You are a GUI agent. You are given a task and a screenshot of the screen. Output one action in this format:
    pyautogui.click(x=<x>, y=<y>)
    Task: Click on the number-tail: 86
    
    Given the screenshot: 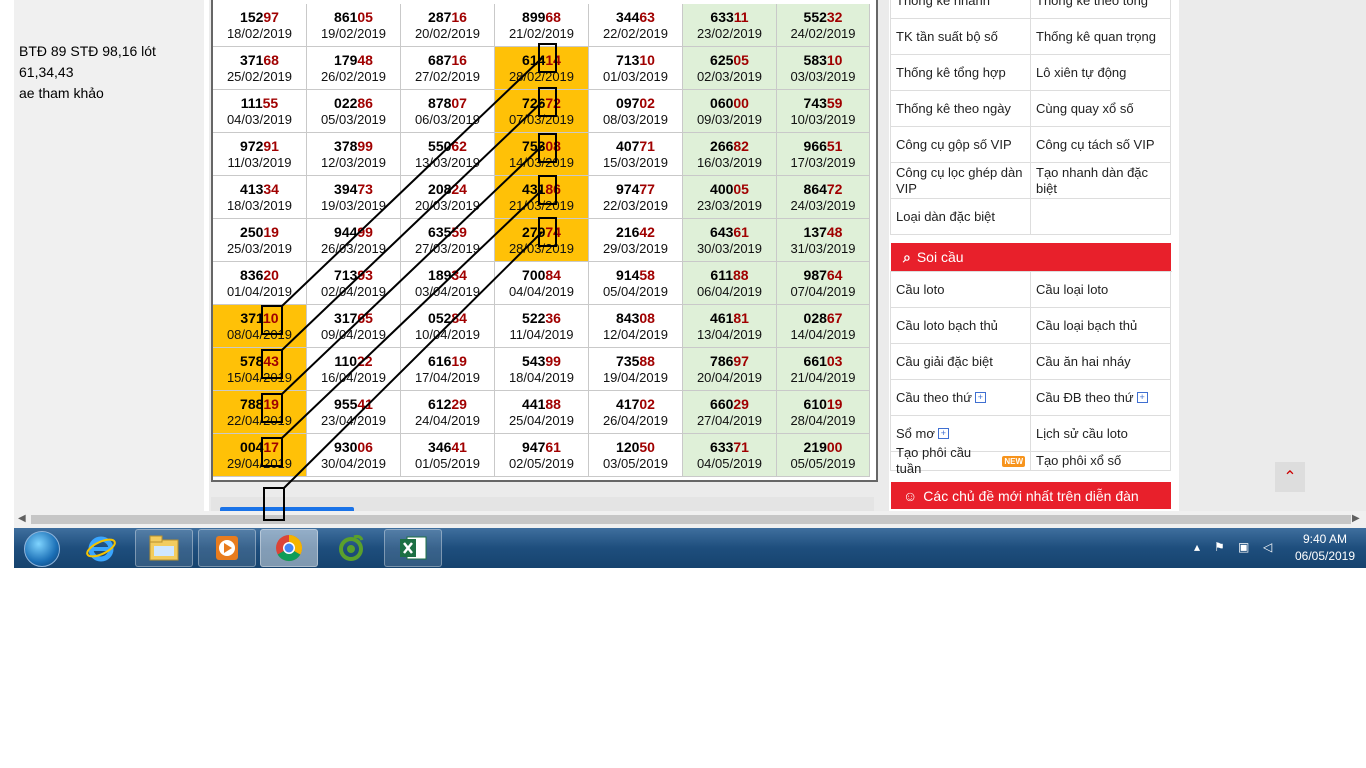 What is the action you would take?
    pyautogui.click(x=553, y=189)
    